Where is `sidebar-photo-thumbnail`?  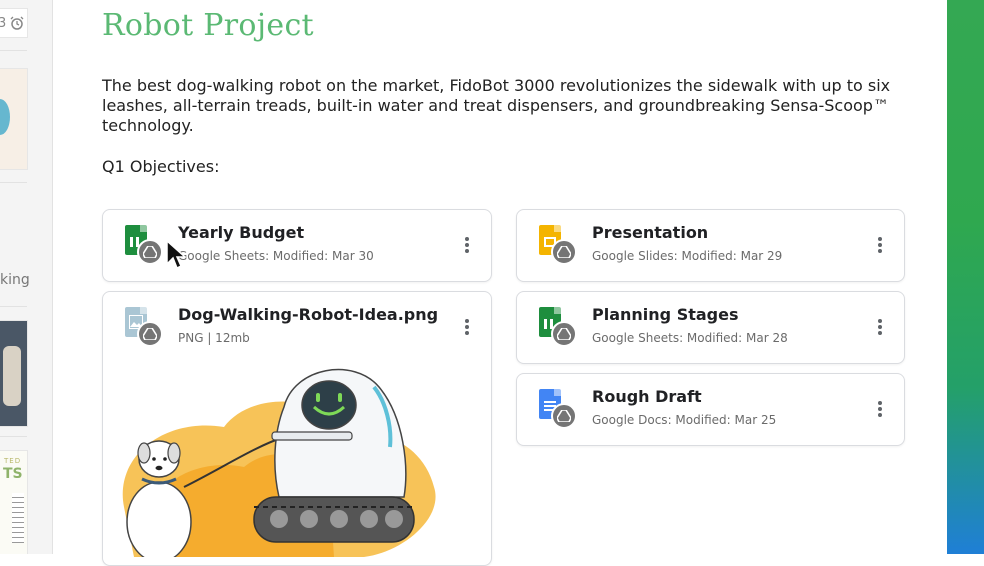 sidebar-photo-thumbnail is located at coordinates (14, 373).